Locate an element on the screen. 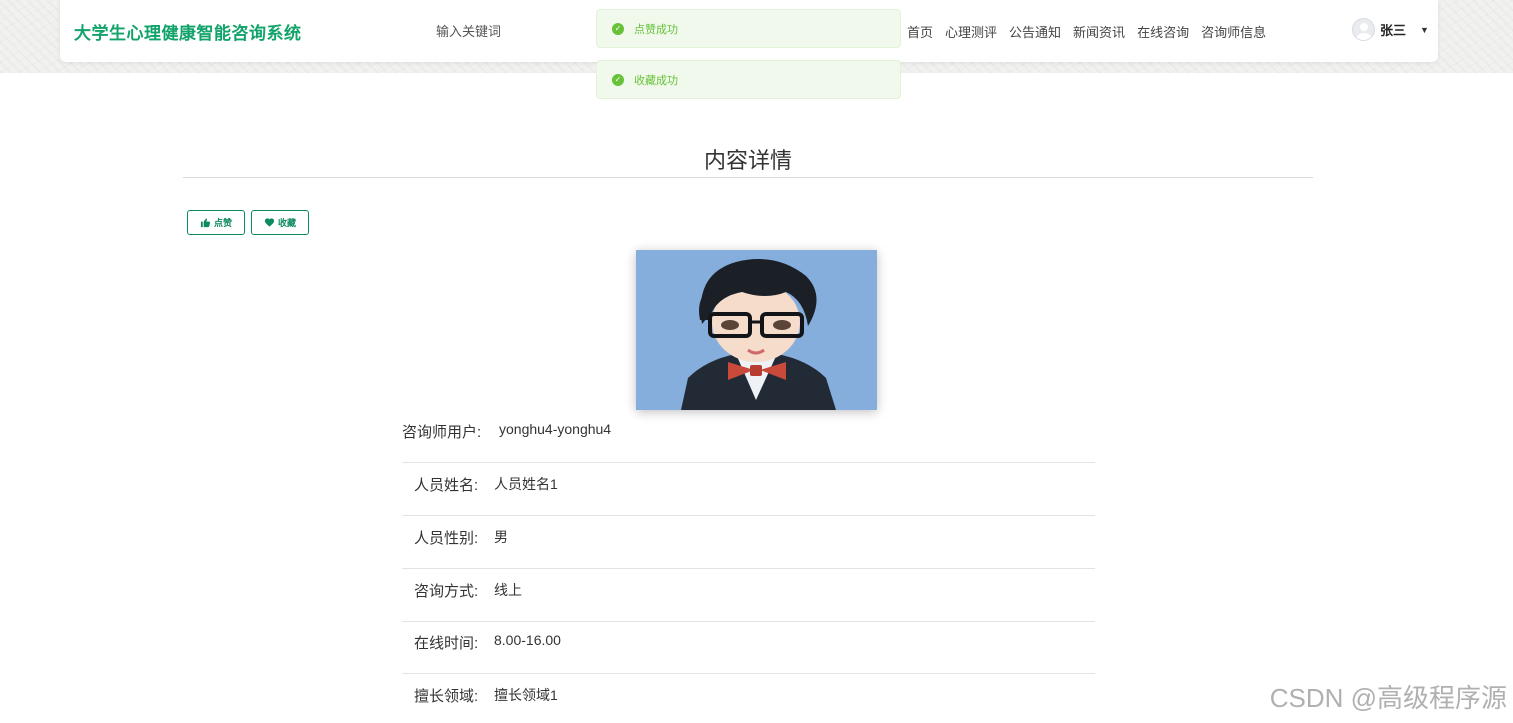  thumbs-up-icon is located at coordinates (205, 223).